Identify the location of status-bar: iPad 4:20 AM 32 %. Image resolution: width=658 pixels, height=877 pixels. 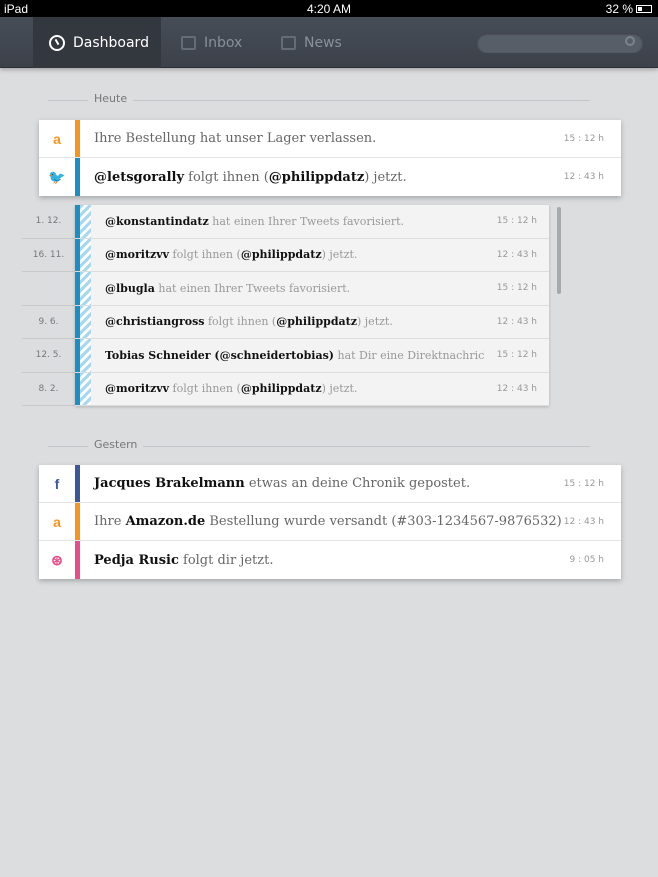
(329, 8).